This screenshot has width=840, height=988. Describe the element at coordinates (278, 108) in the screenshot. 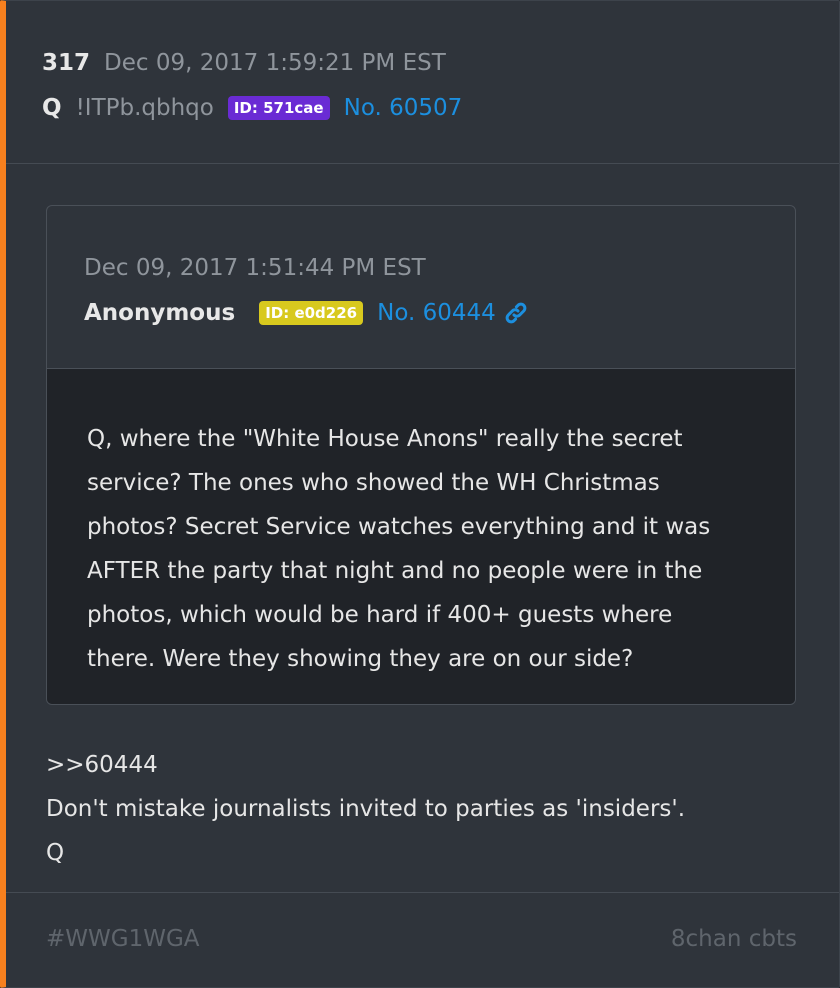

I see `poster-id-badge: ID: 571cae` at that location.